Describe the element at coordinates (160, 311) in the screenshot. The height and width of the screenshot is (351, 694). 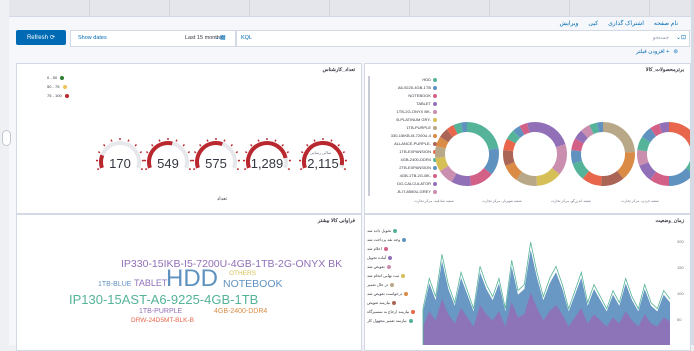
I see `cloud-word: 1TB-PURPLE` at that location.